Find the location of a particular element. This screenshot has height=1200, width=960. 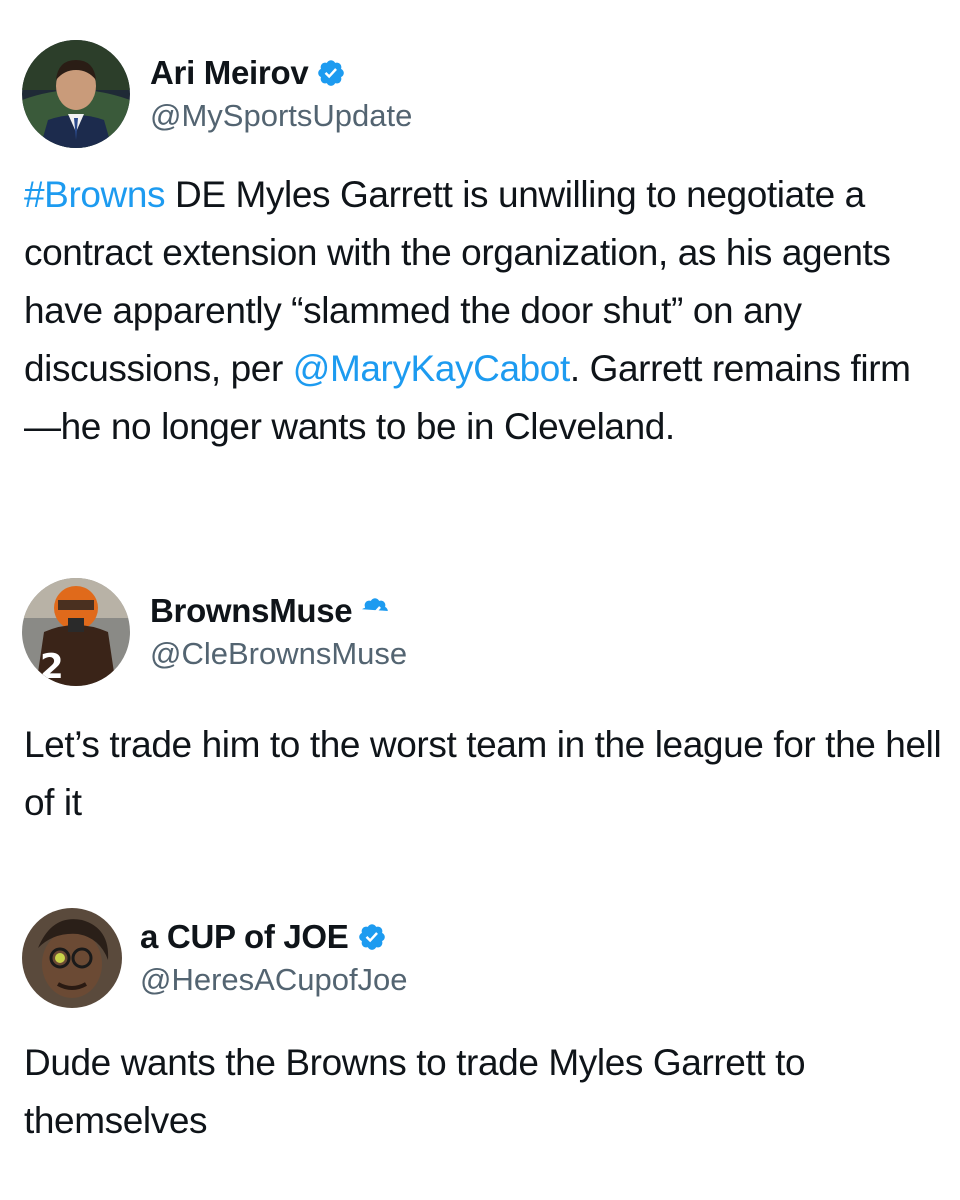

handle: @MySportsUpdate is located at coordinates (281, 116).